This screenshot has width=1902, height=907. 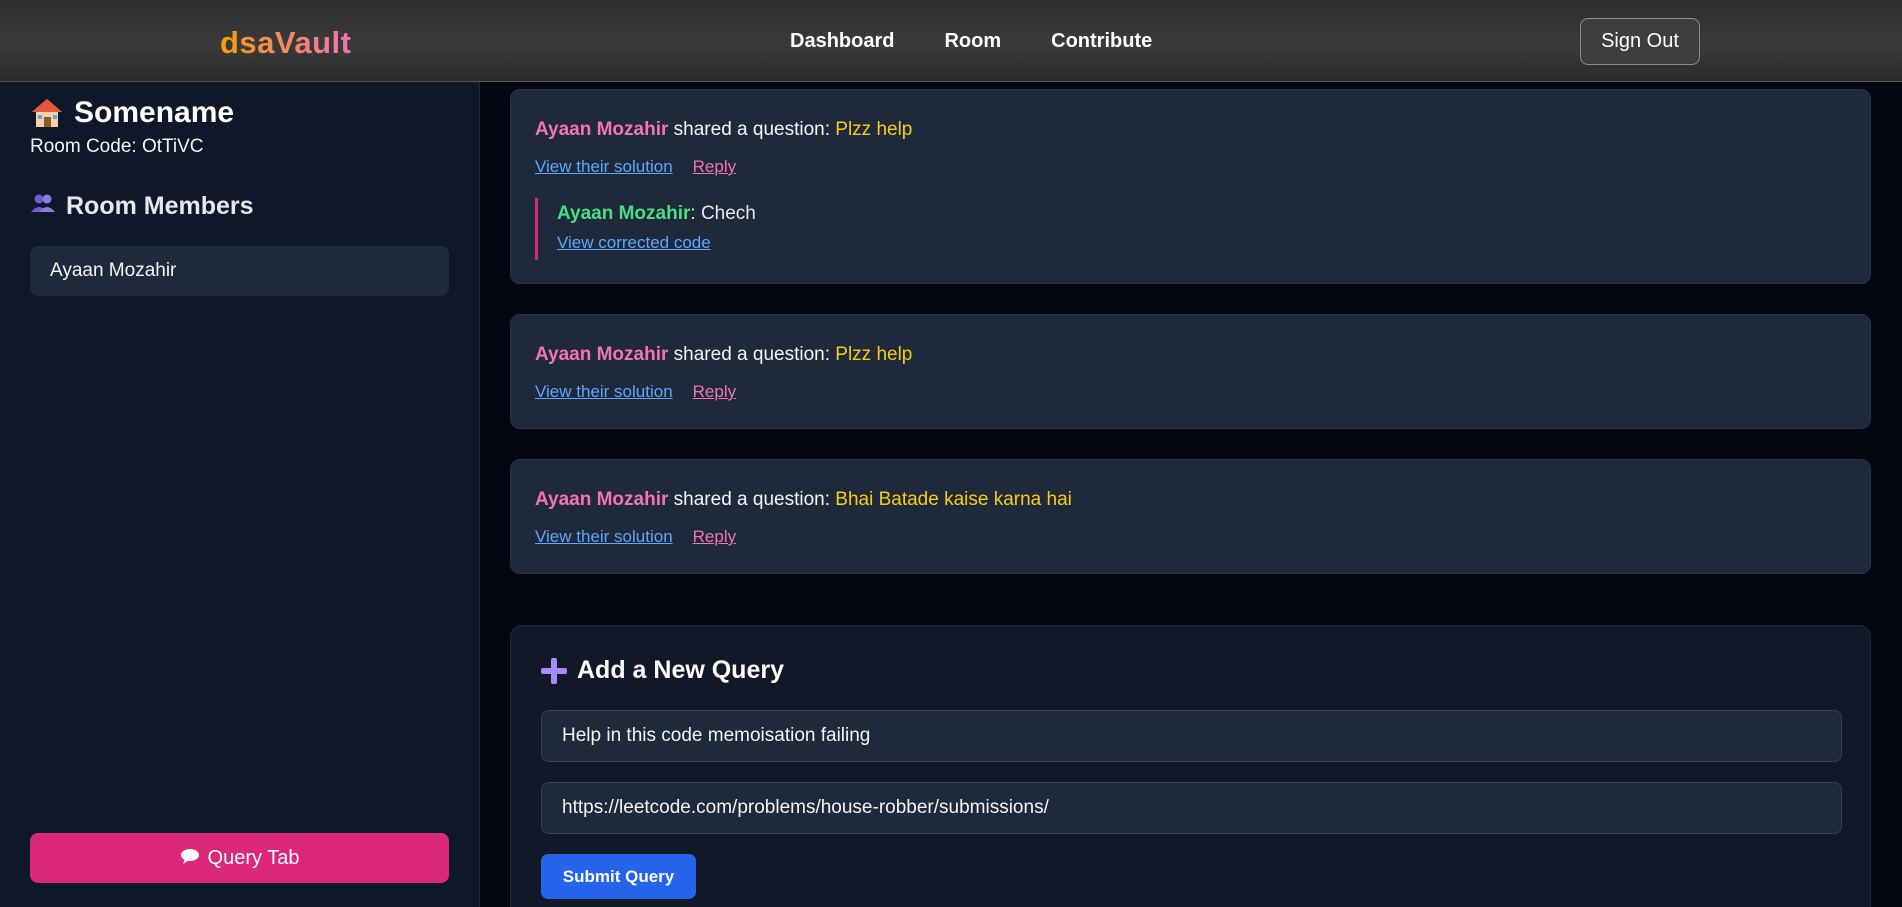 What do you see at coordinates (554, 670) in the screenshot?
I see `plus-icon` at bounding box center [554, 670].